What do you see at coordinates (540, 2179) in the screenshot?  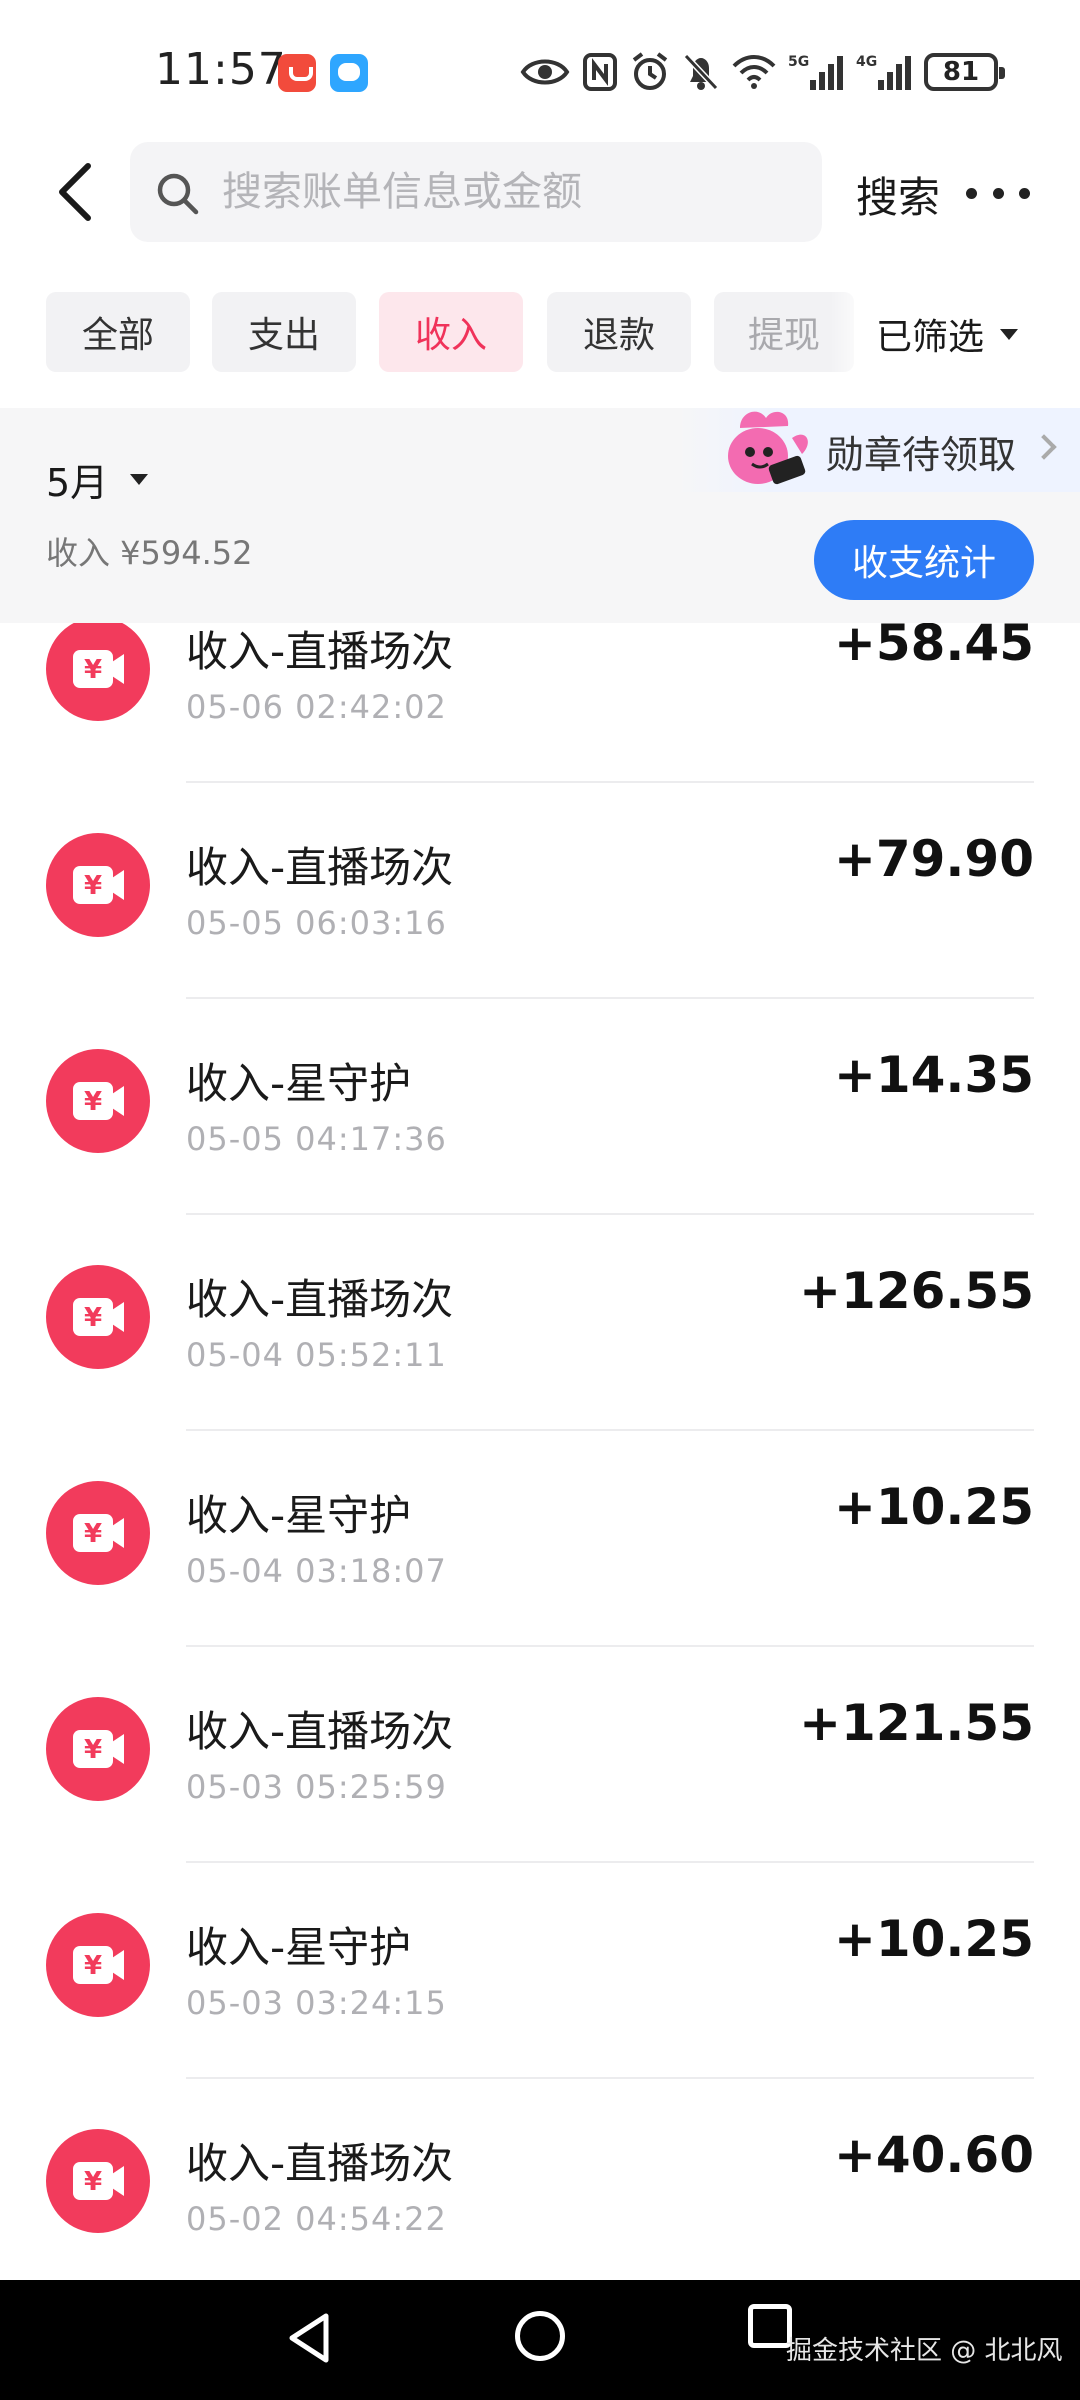 I see `transaction-row: ¥ 收入-直播场次 05-02 04:54:22 +40.60` at bounding box center [540, 2179].